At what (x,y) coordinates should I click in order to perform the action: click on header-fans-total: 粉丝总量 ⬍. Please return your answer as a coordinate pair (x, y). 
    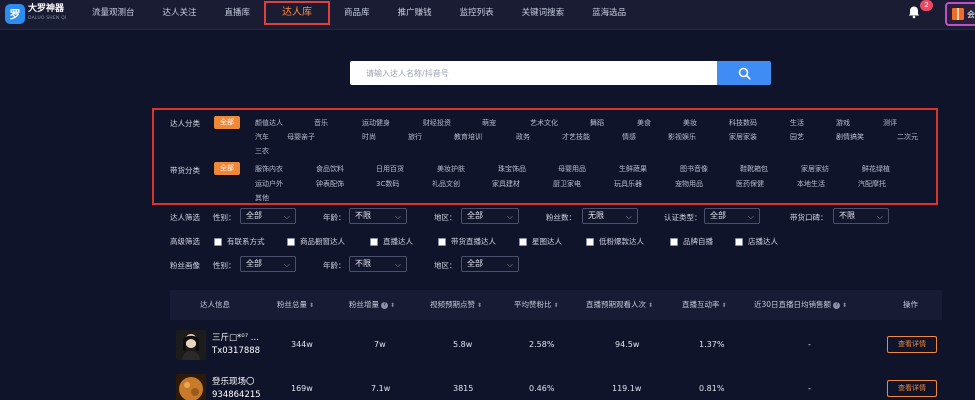
    Looking at the image, I should click on (295, 305).